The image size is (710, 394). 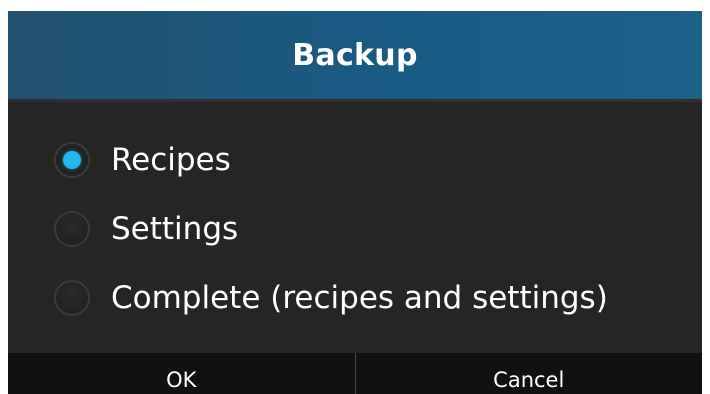 What do you see at coordinates (529, 373) in the screenshot?
I see `cancel-button: Cancel` at bounding box center [529, 373].